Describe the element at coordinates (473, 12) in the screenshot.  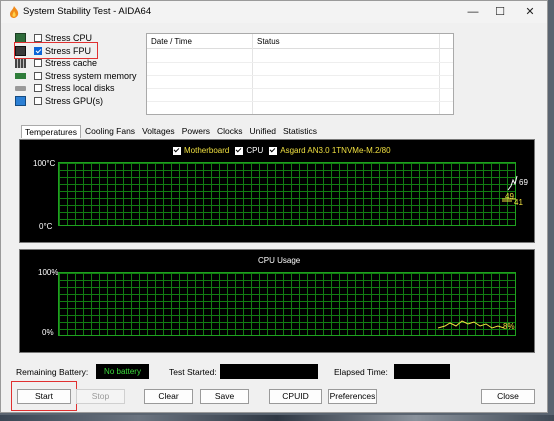
I see `minimize-button: —` at that location.